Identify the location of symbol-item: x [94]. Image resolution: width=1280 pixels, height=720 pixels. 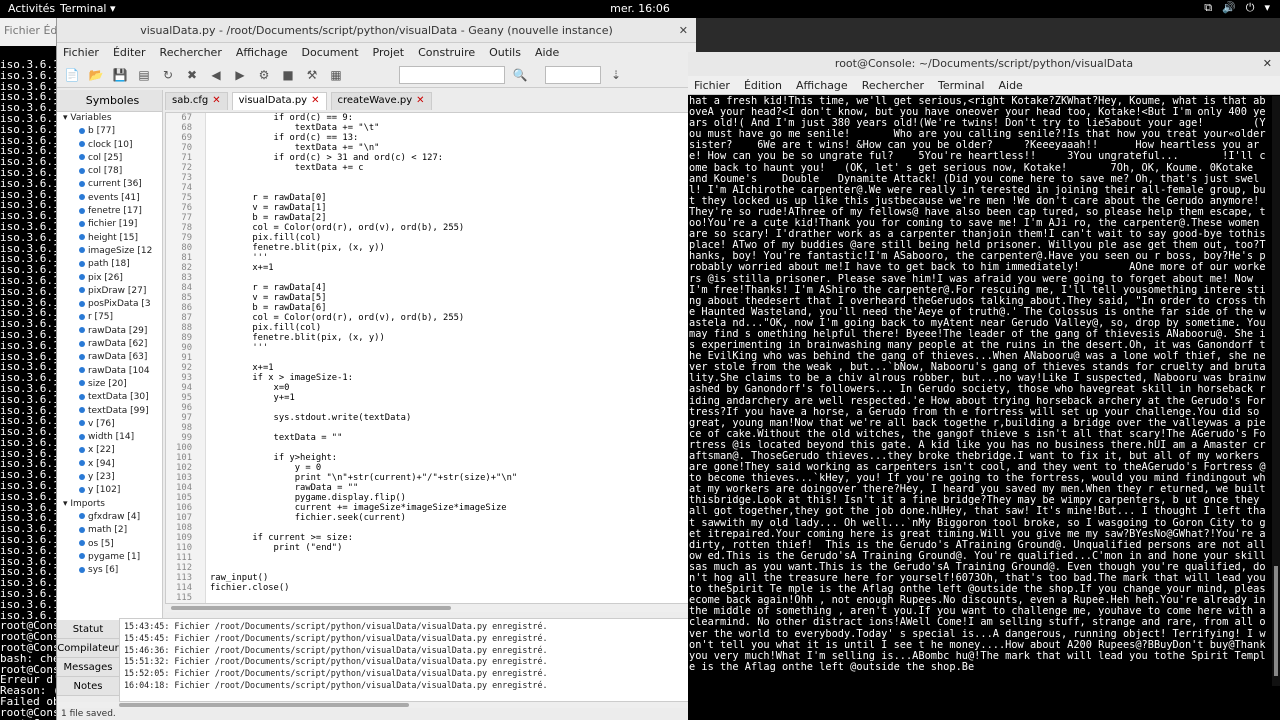
(109, 464).